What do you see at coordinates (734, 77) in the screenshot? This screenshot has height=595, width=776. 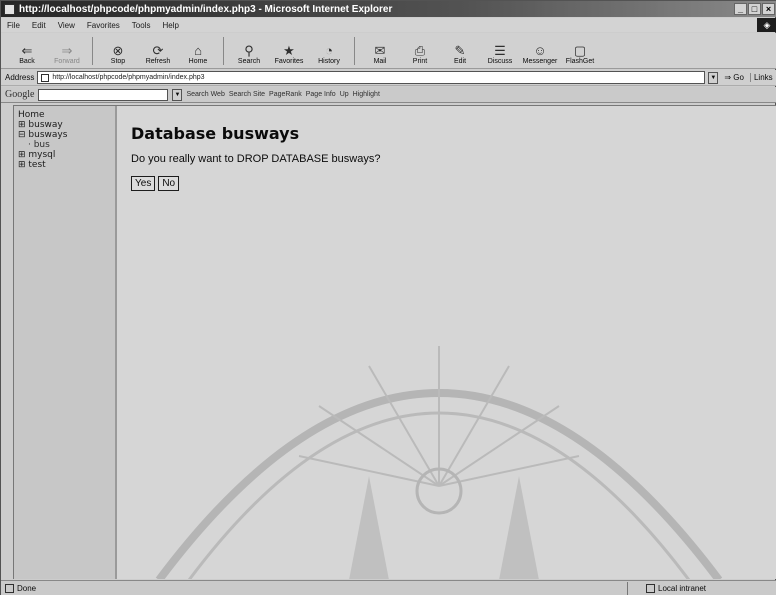 I see `go-button: ⇒ Go` at bounding box center [734, 77].